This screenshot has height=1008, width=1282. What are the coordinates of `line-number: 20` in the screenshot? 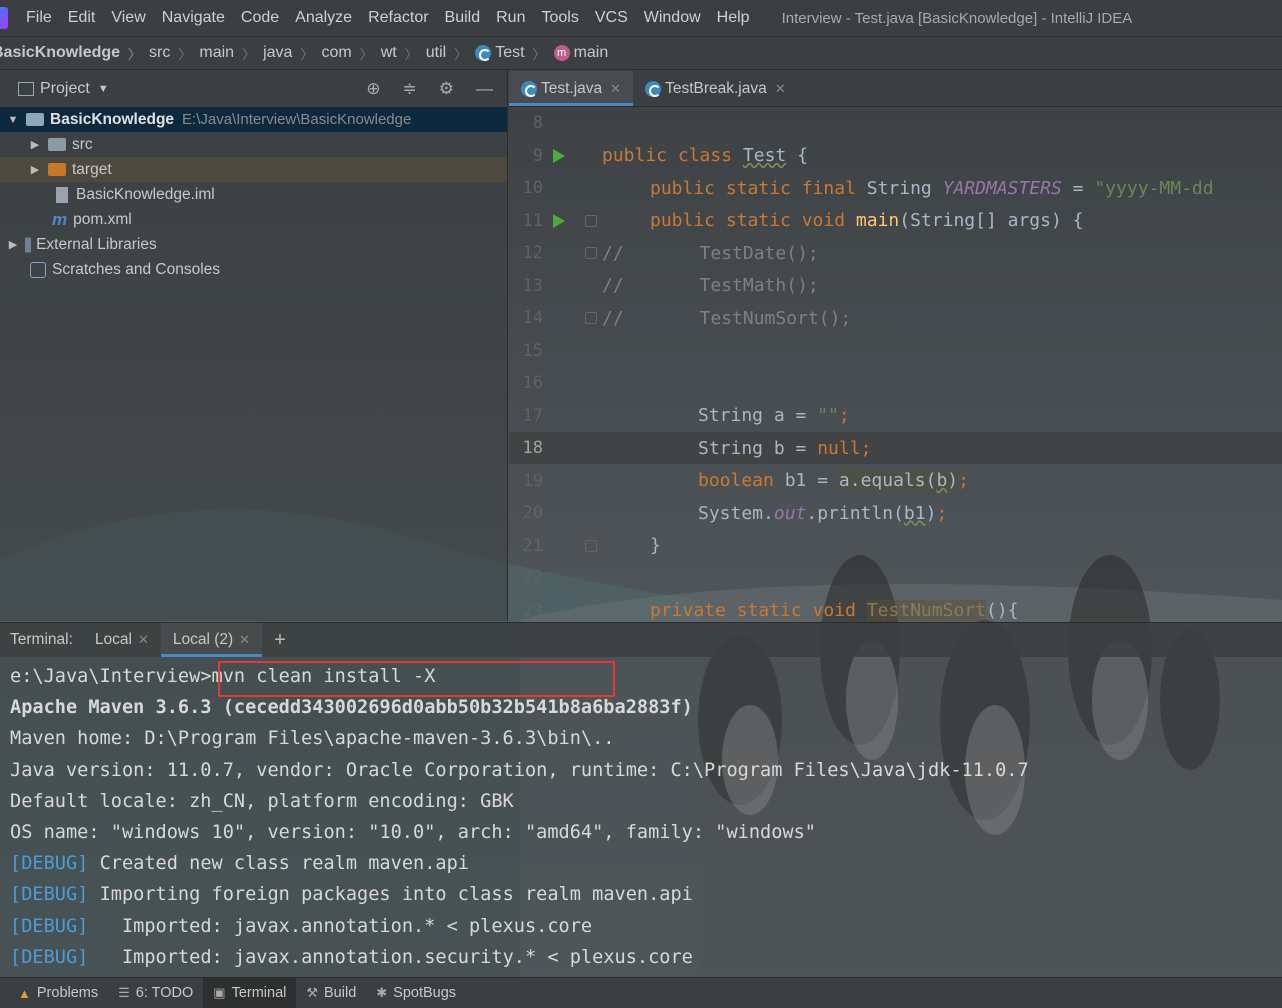 It's located at (532, 513).